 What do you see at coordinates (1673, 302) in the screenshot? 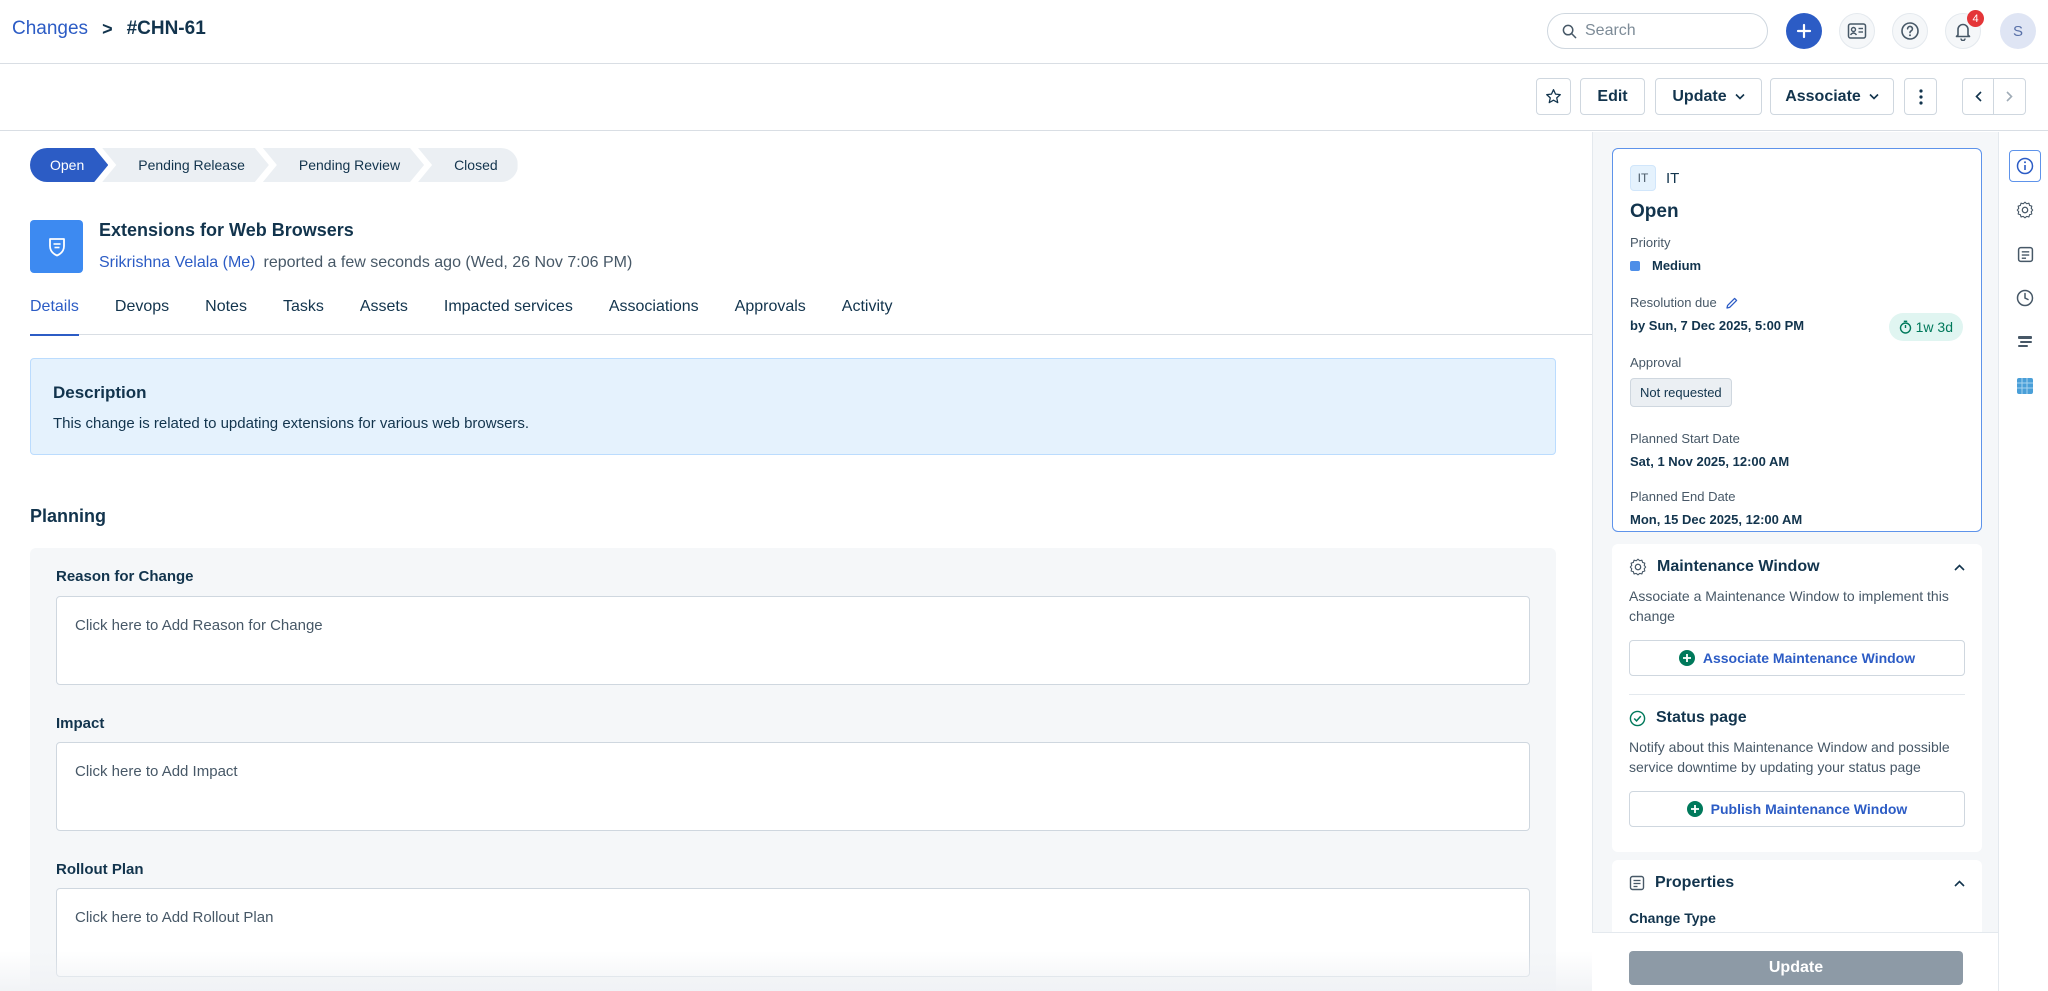
I see `resolution-due-label: Resolution due` at bounding box center [1673, 302].